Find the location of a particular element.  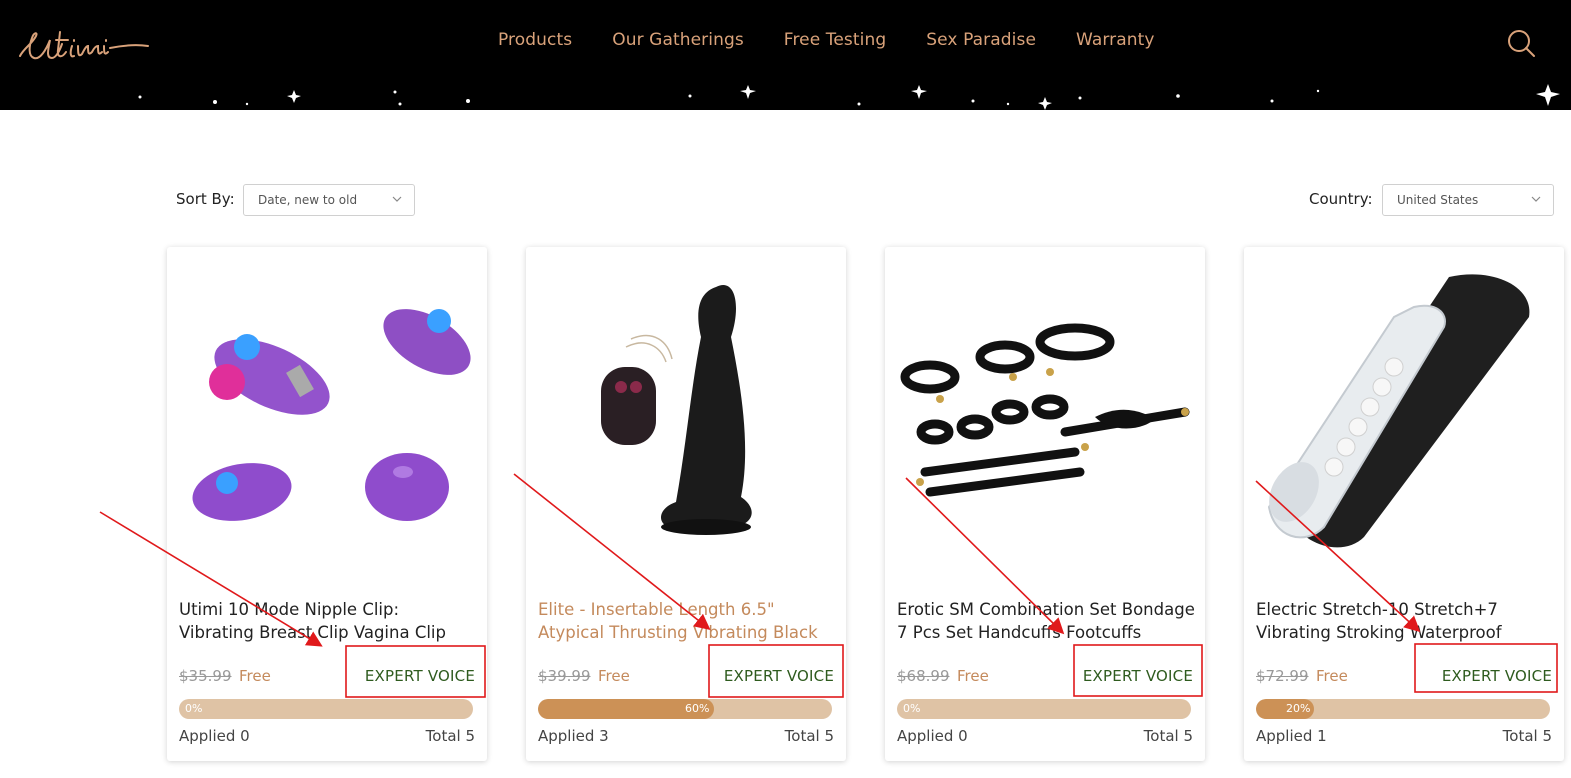

original-price: $68.99 is located at coordinates (923, 676).